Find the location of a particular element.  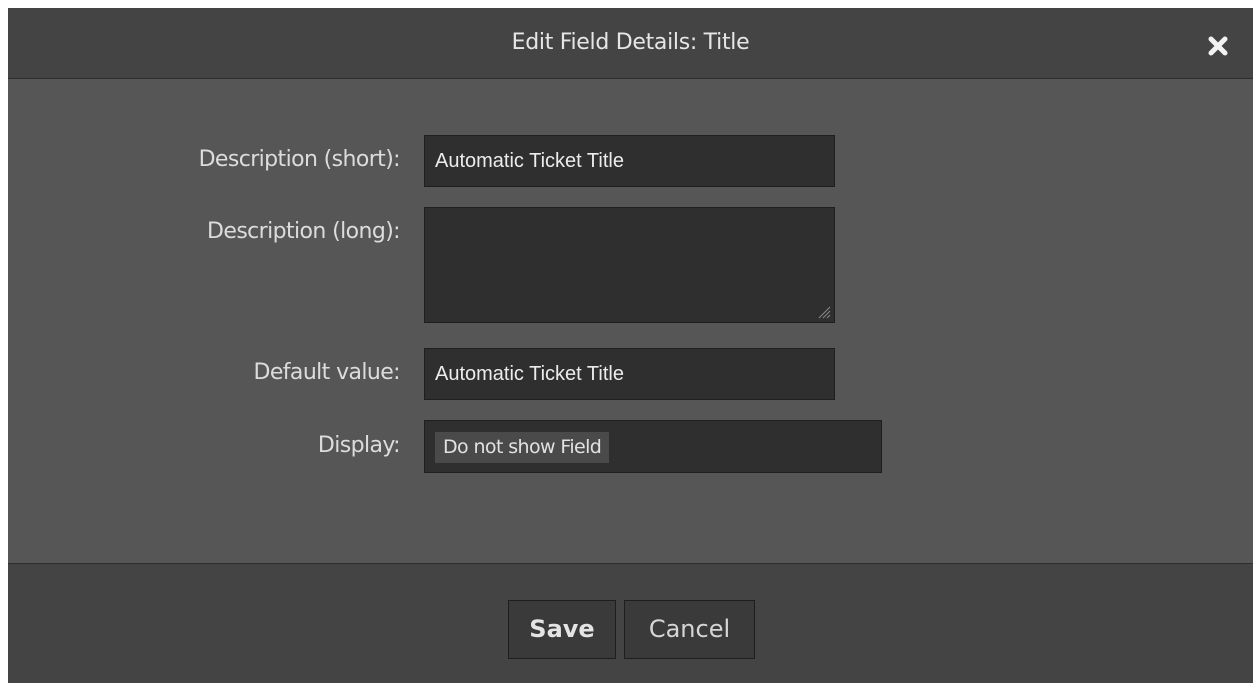

dialog-title: Edit Field Details: Title is located at coordinates (630, 42).